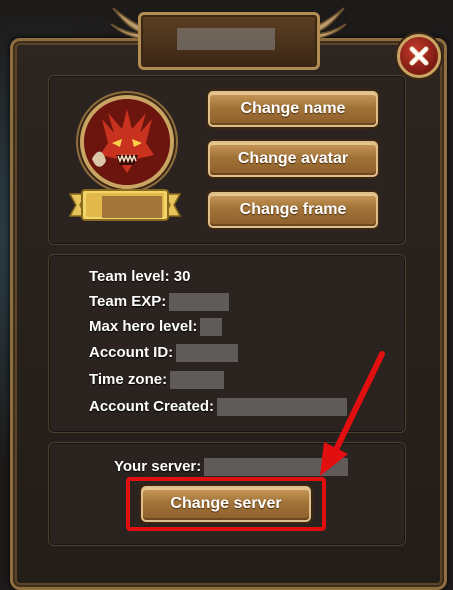 This screenshot has height=590, width=453. Describe the element at coordinates (211, 327) in the screenshot. I see `max-hero-level-value` at that location.